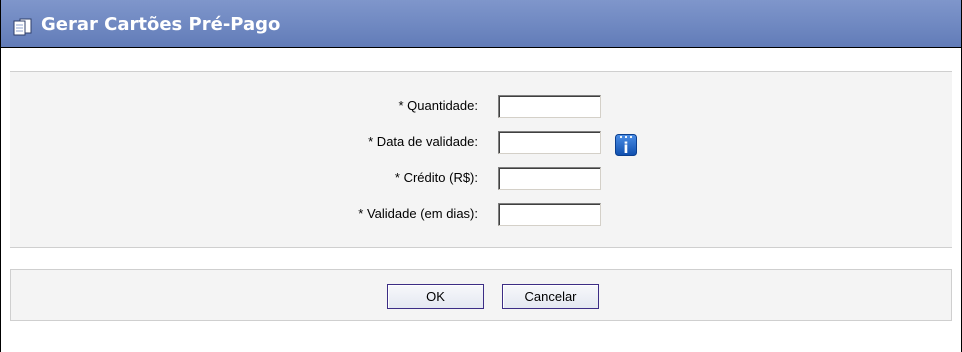  I want to click on svg-text: i, so click(625, 147).